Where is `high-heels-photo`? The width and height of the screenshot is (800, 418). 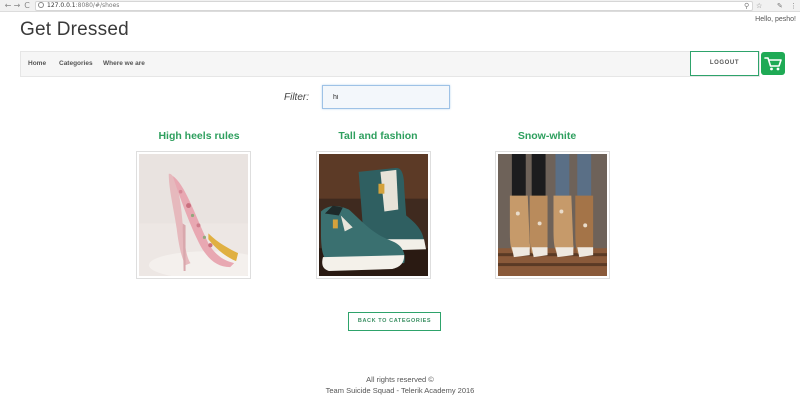
high-heels-photo is located at coordinates (193, 215).